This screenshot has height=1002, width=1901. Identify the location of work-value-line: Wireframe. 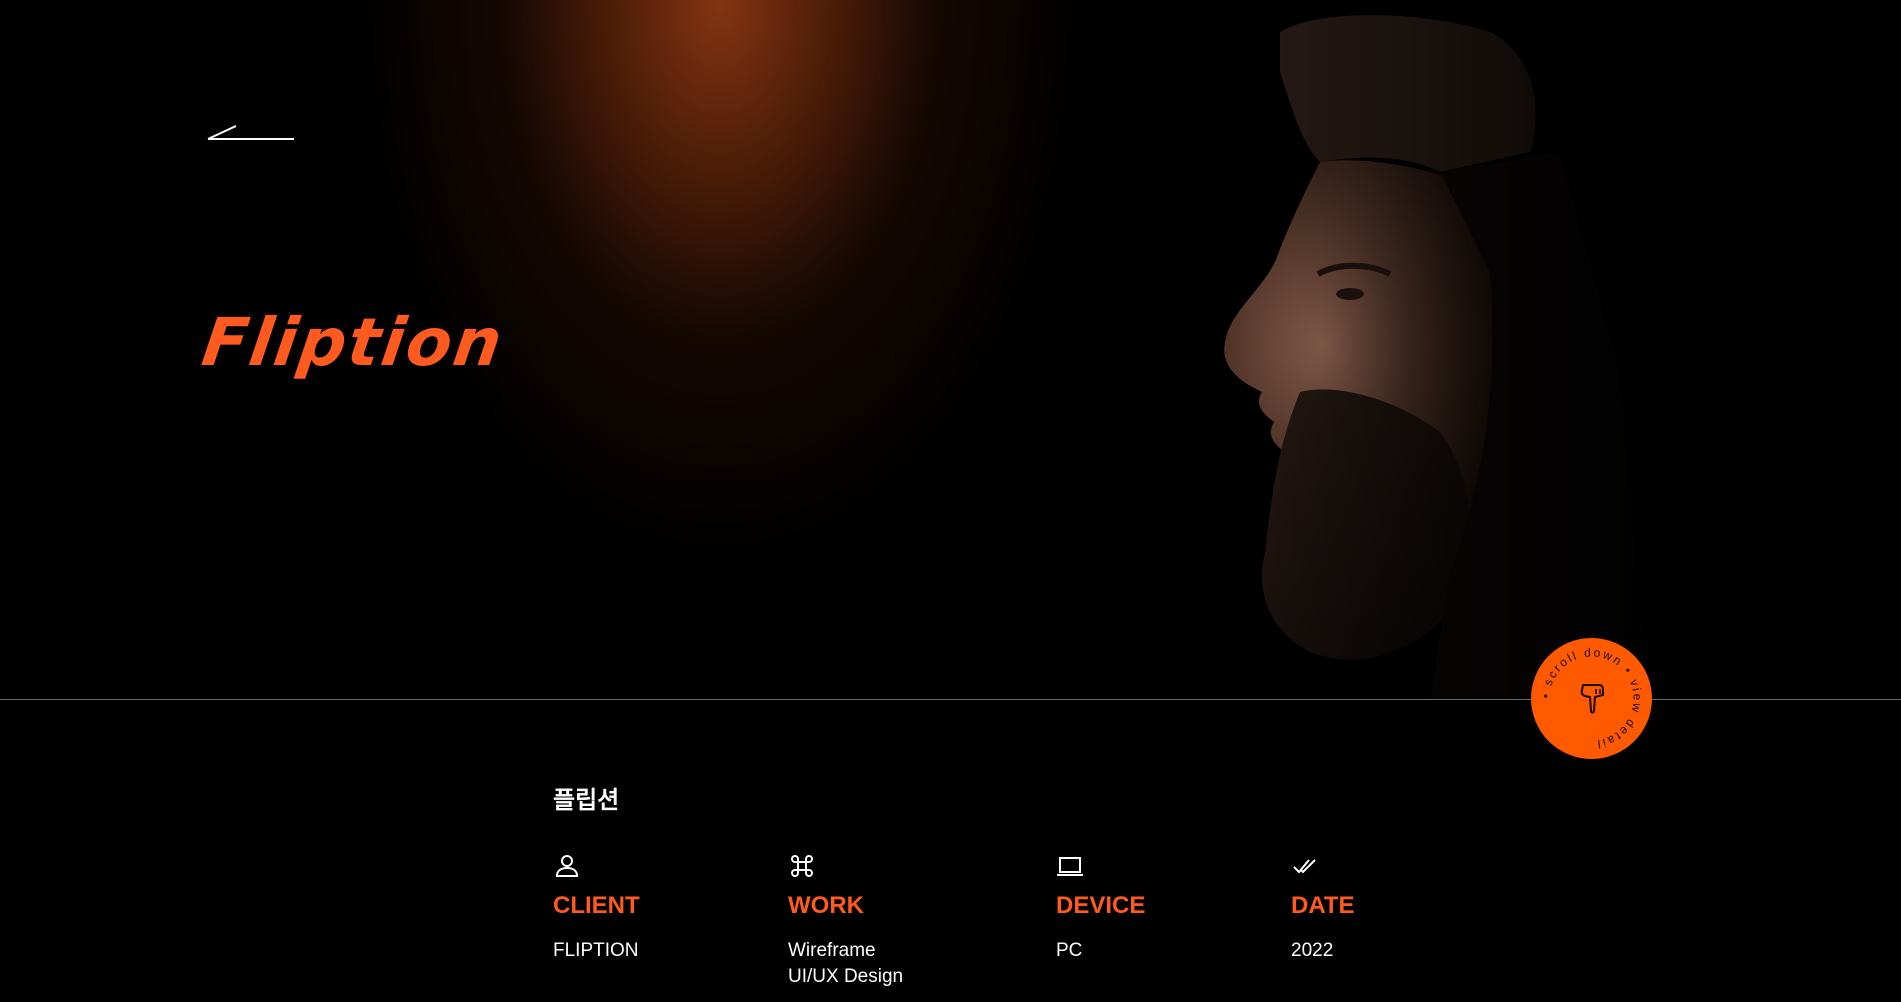
(832, 950).